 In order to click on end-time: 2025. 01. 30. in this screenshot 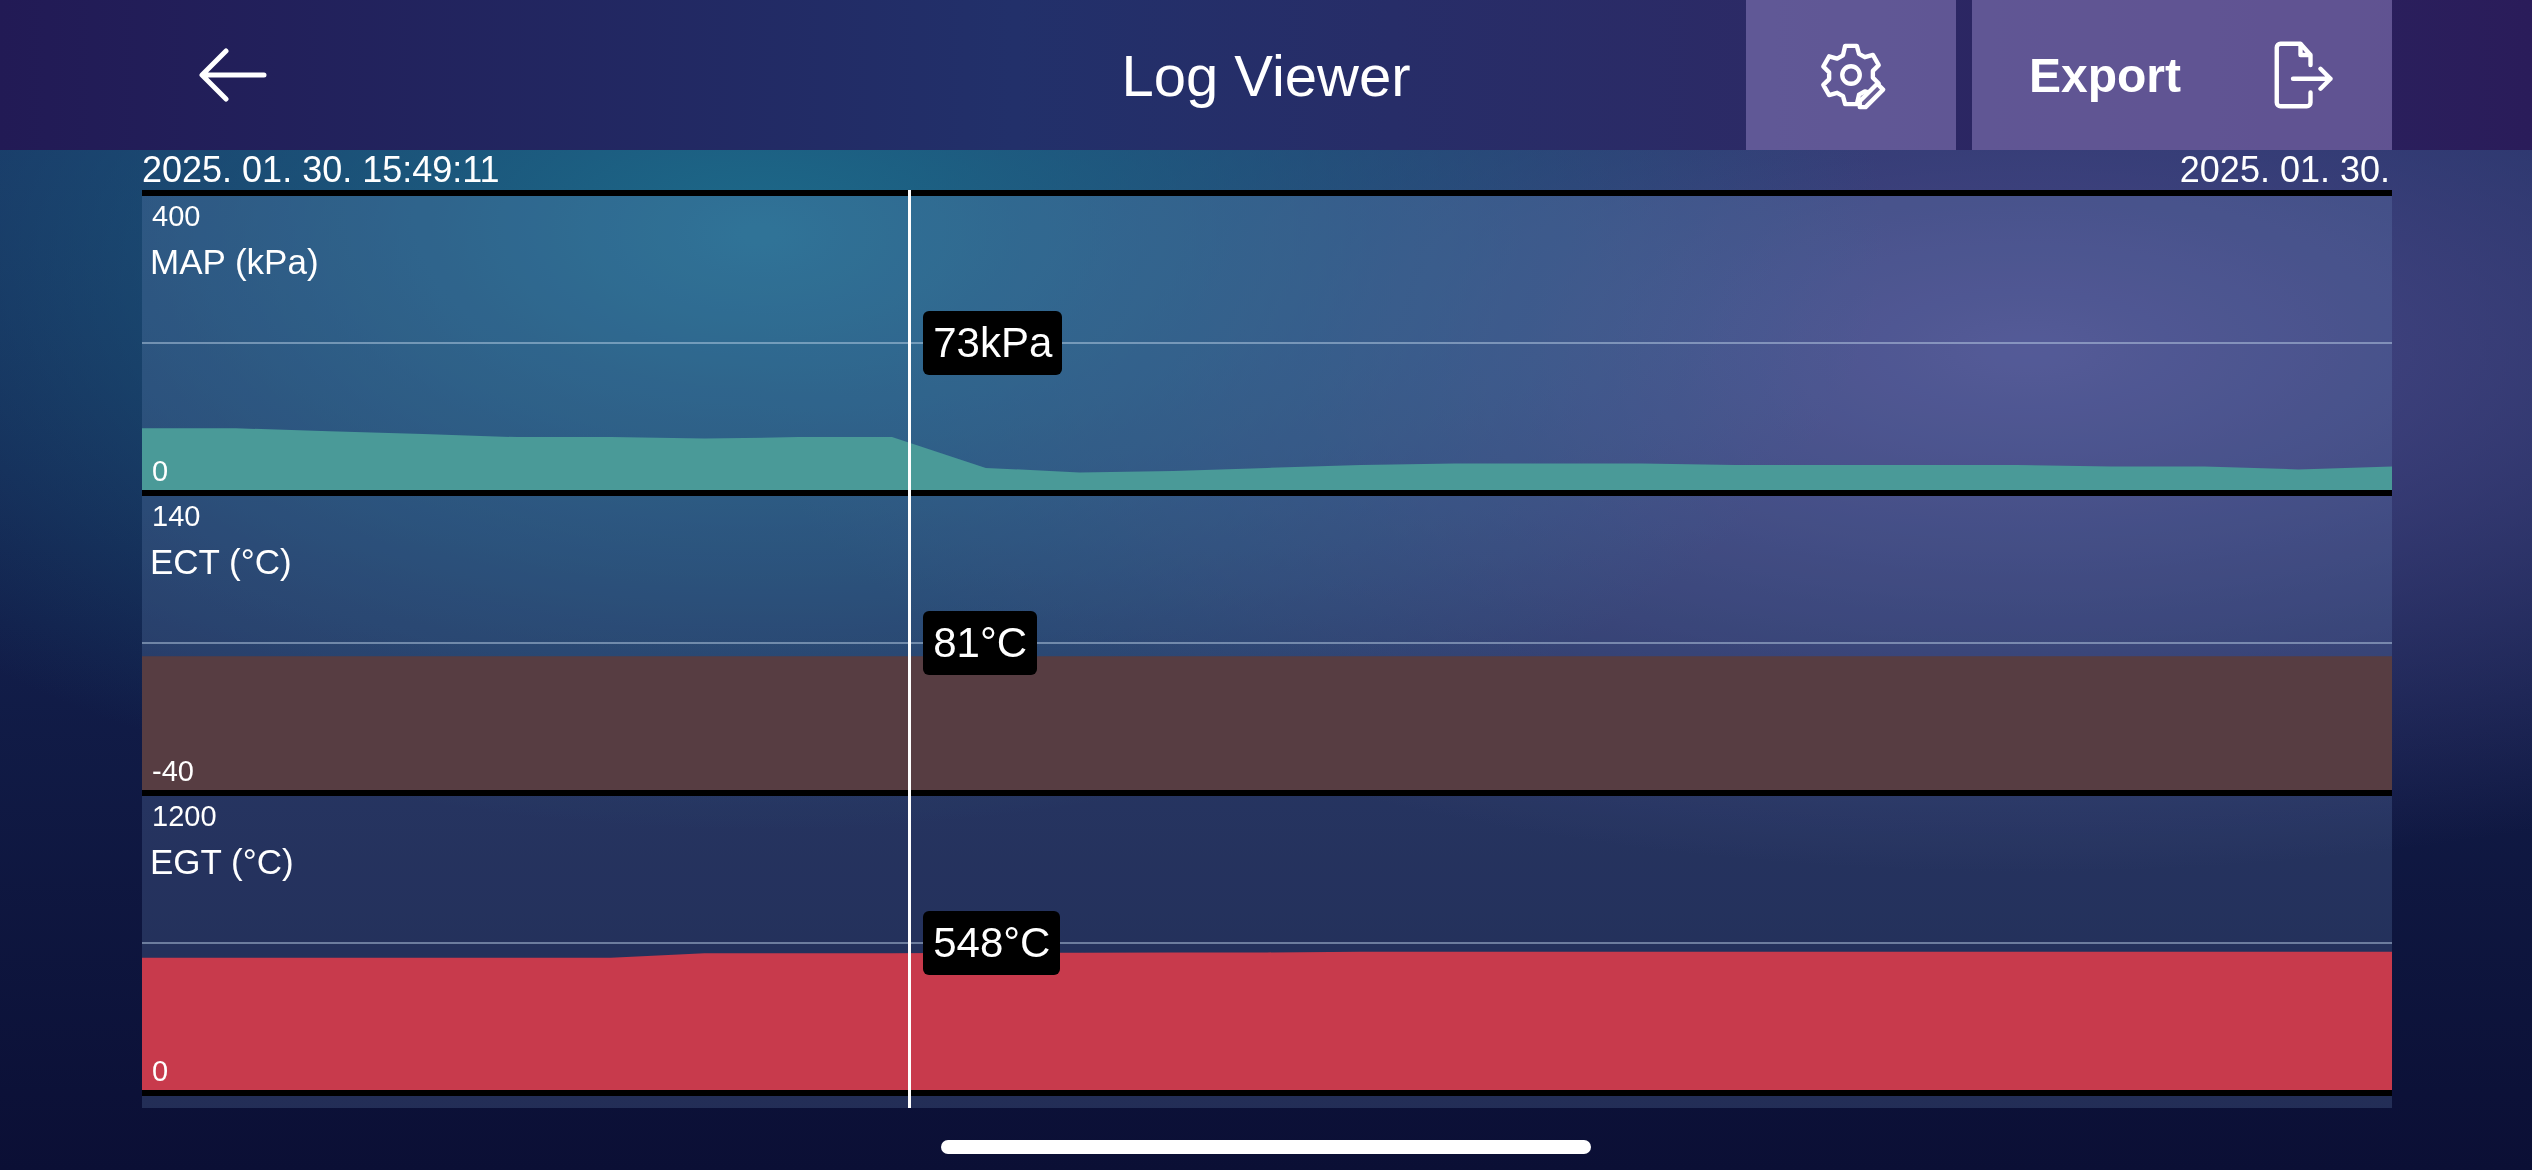, I will do `click(2284, 170)`.